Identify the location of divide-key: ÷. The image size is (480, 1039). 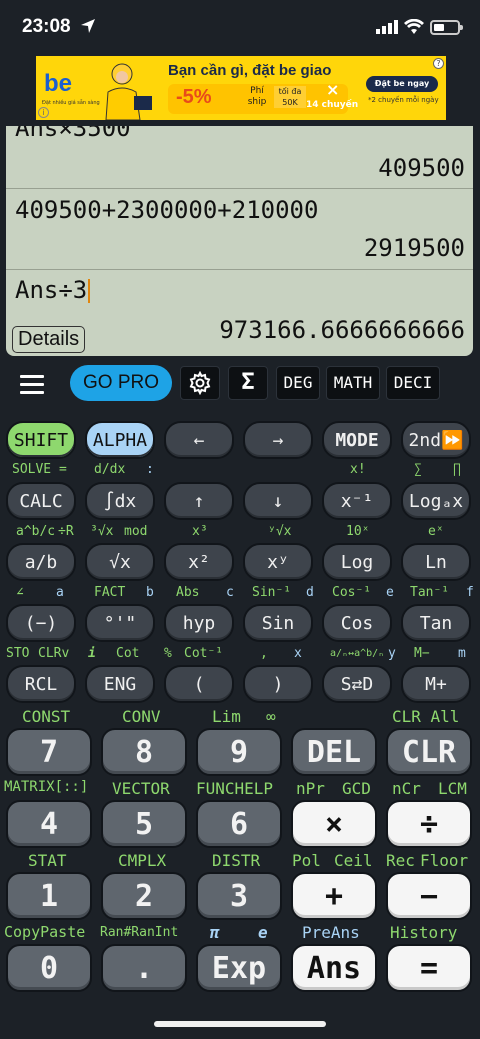
(429, 824).